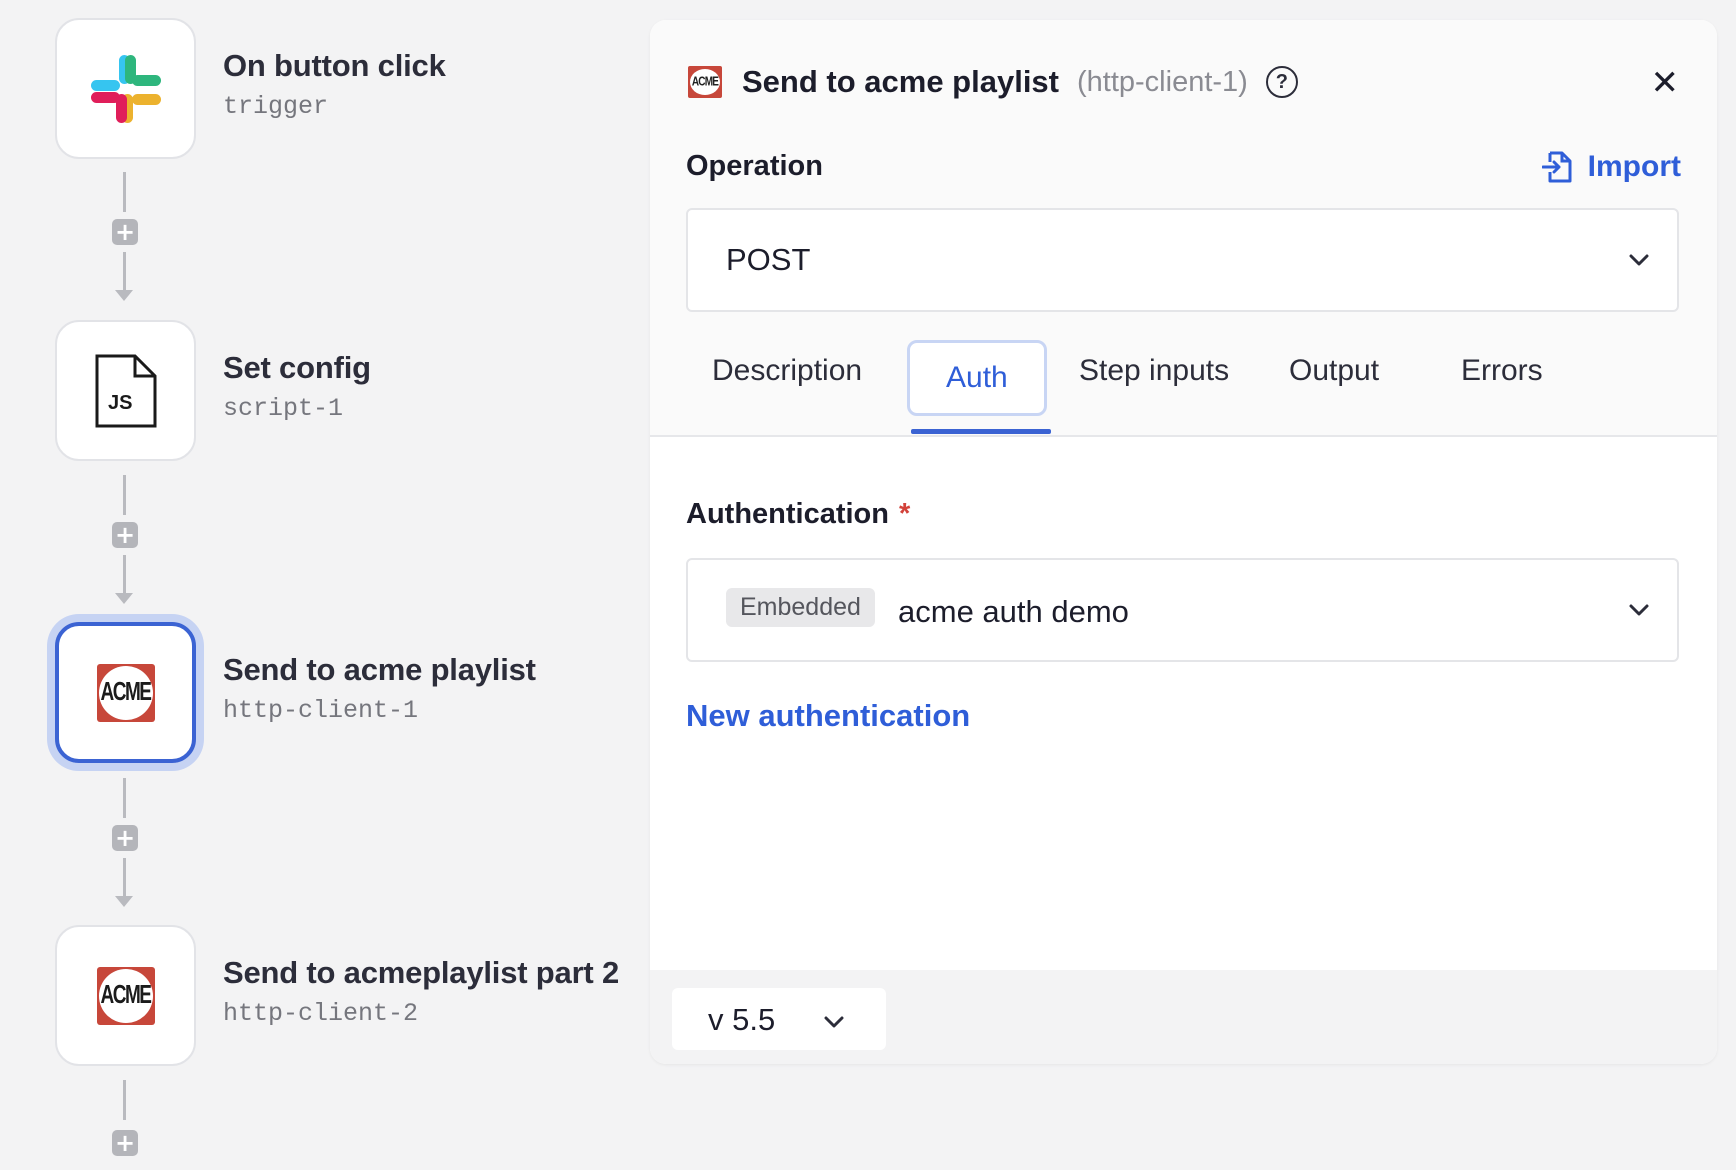 The image size is (1736, 1170). What do you see at coordinates (334, 65) in the screenshot?
I see `step-title: On button click` at bounding box center [334, 65].